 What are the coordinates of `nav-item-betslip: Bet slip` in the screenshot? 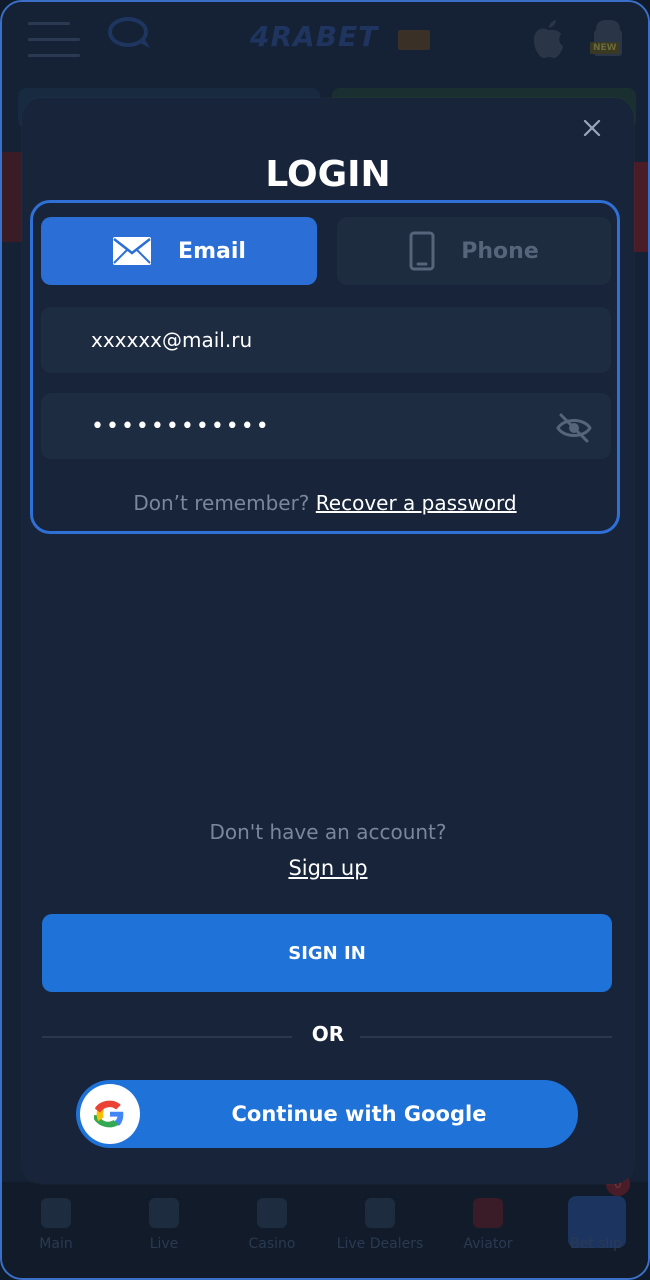 It's located at (596, 1244).